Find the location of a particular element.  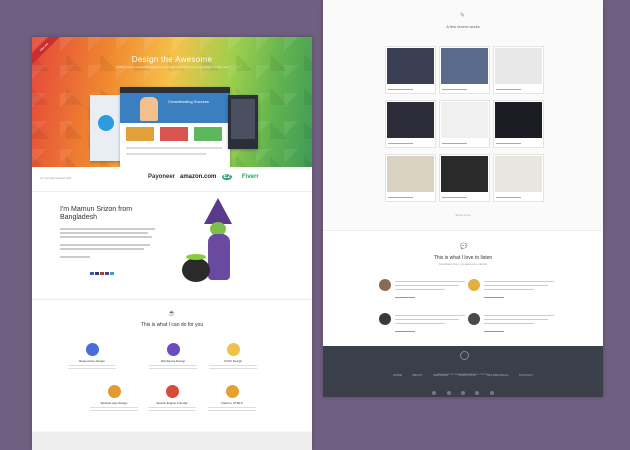

service-website-app-design: Website App Design is located at coordinates (114, 399).